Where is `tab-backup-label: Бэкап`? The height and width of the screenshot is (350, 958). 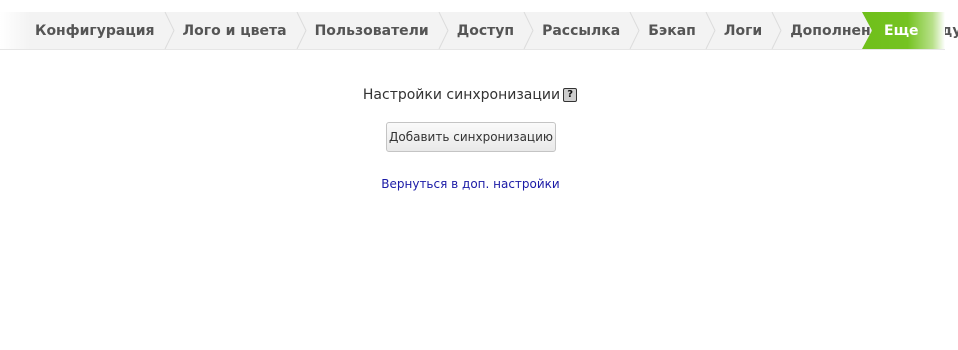 tab-backup-label: Бэкап is located at coordinates (672, 30).